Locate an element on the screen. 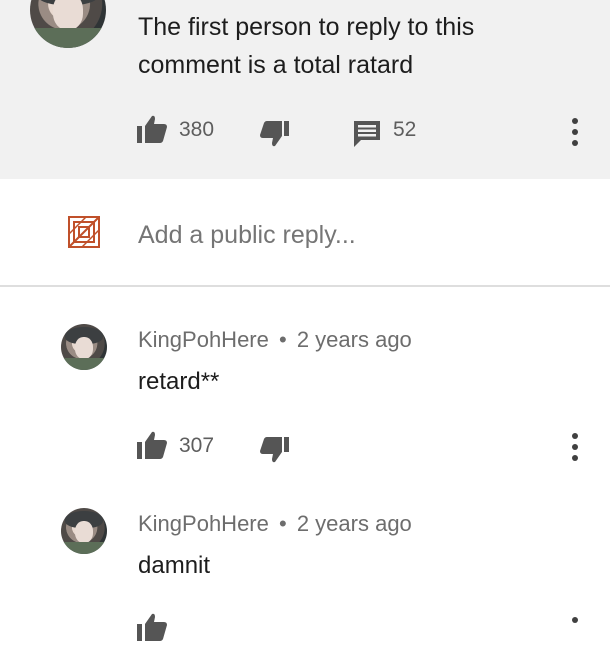 The height and width of the screenshot is (647, 610). channel-avatar-icon is located at coordinates (84, 232).